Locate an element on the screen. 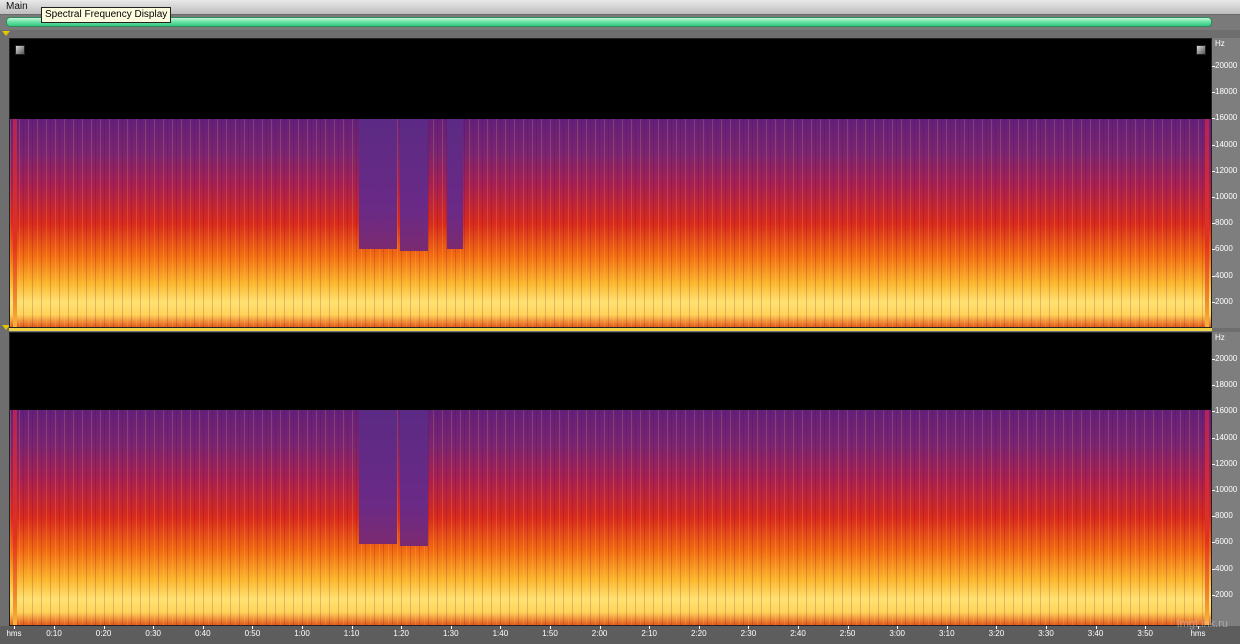  time-tick-label: 2:10 is located at coordinates (649, 633).